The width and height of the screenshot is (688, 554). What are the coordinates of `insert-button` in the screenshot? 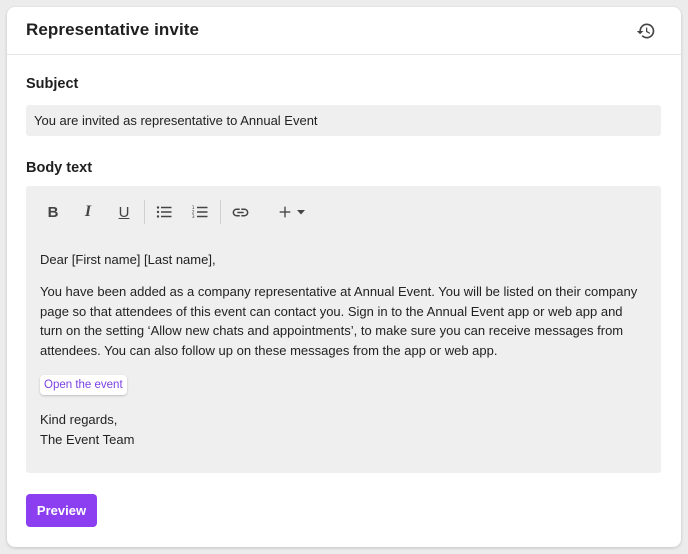 It's located at (285, 212).